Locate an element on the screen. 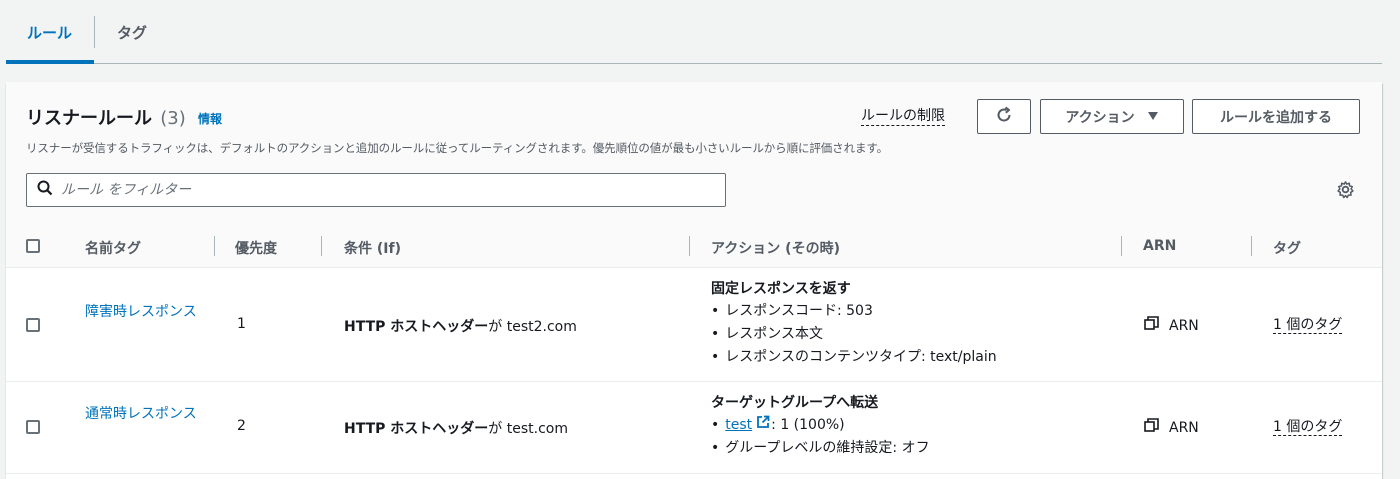  rule-count: (3) is located at coordinates (173, 118).